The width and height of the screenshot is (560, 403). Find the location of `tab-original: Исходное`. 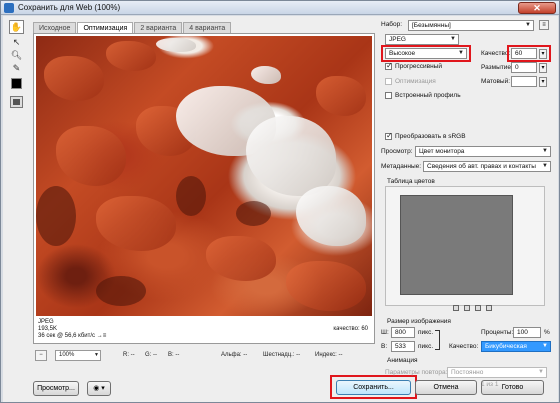

tab-original: Исходное is located at coordinates (55, 27).